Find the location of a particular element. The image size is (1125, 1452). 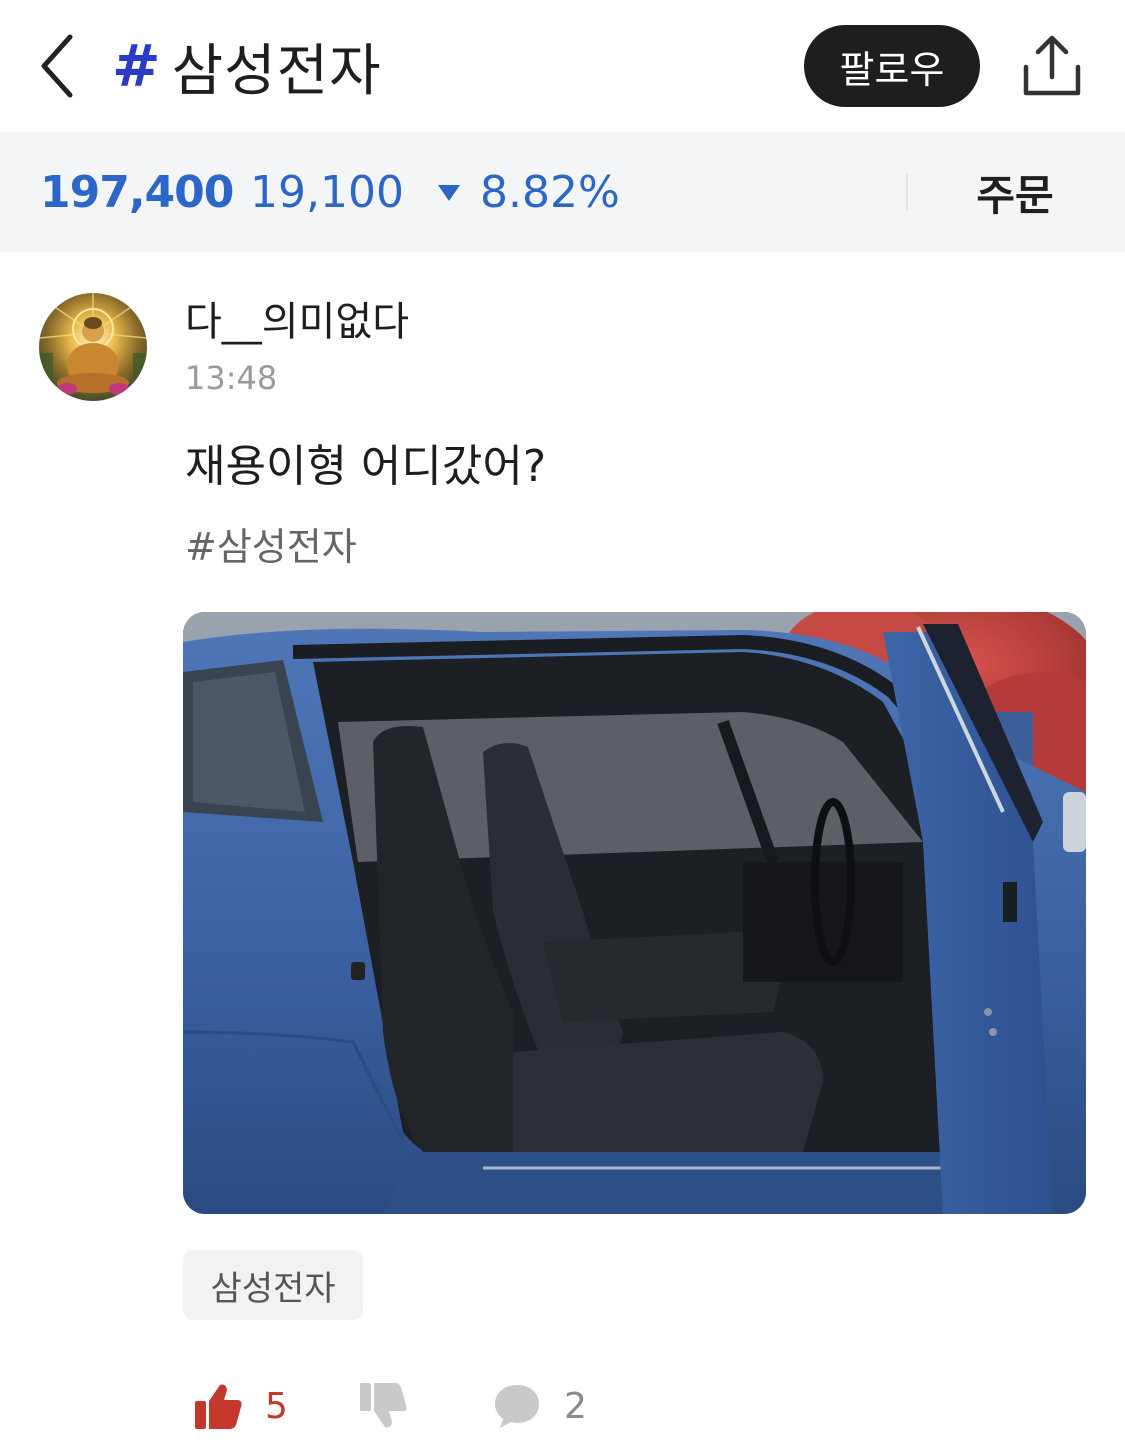

dislike-button is located at coordinates (383, 1406).